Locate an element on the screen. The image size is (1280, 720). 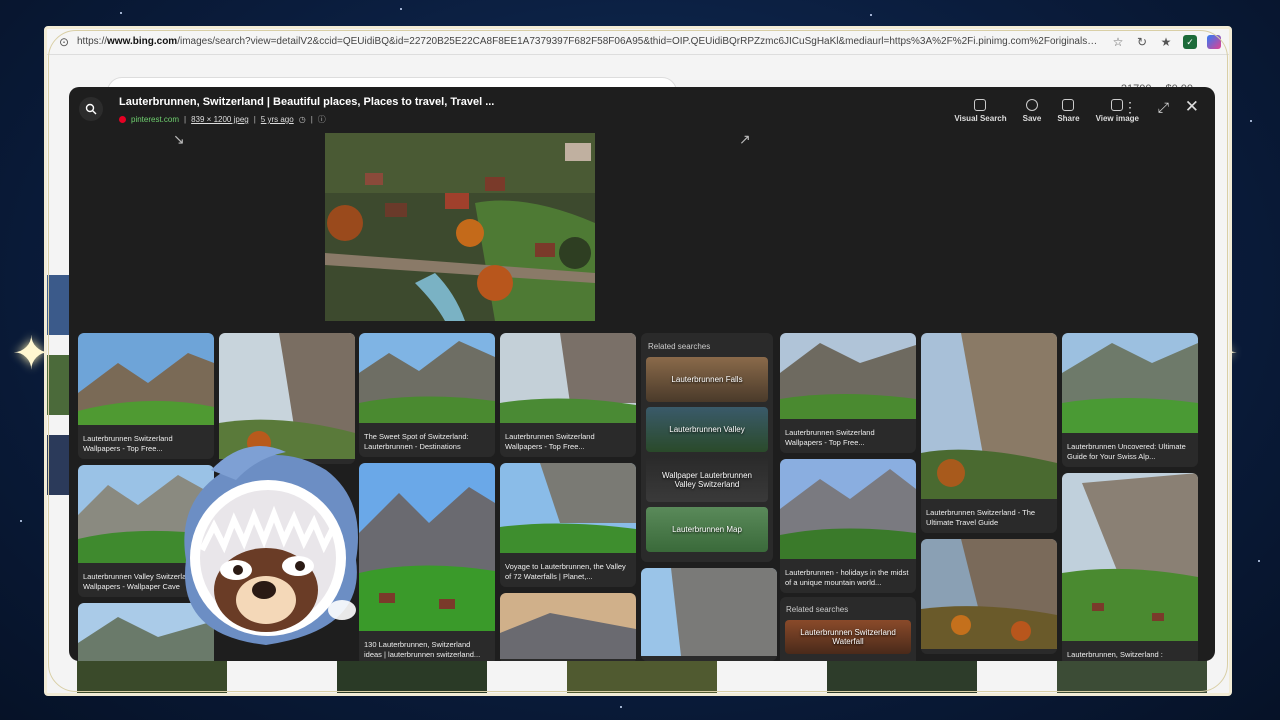
share-icon is located at coordinates (1068, 105).